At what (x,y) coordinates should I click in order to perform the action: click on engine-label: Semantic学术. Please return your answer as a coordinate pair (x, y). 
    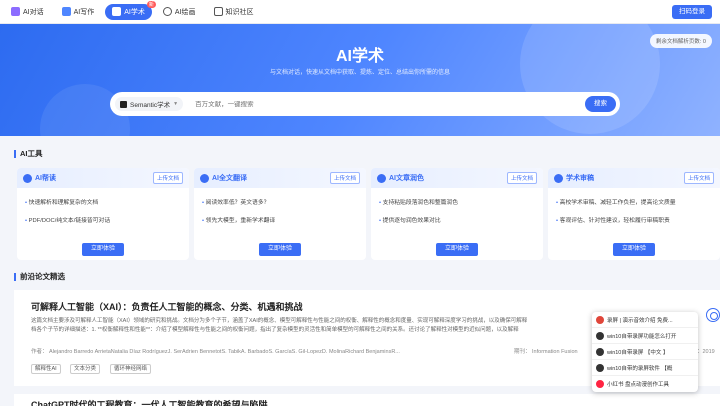
    Looking at the image, I should click on (150, 105).